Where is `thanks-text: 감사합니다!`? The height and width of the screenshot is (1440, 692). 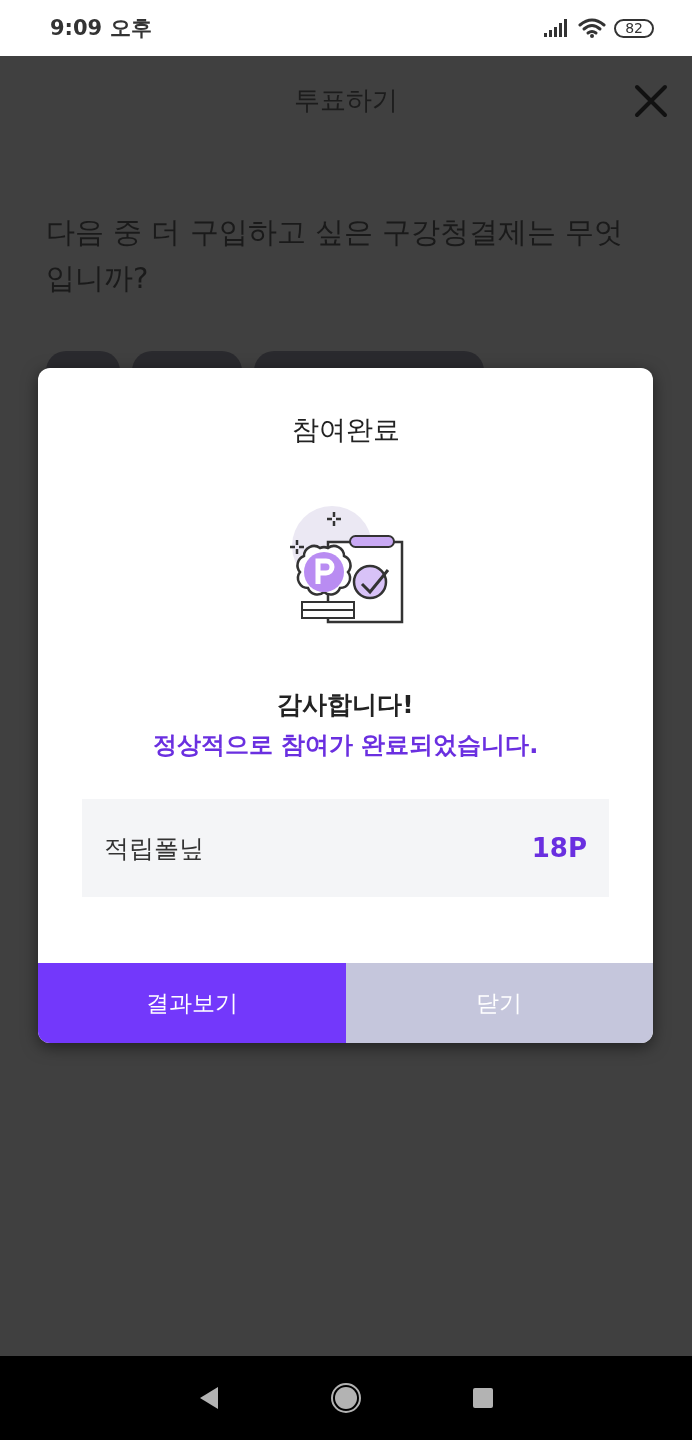
thanks-text: 감사합니다! is located at coordinates (345, 705).